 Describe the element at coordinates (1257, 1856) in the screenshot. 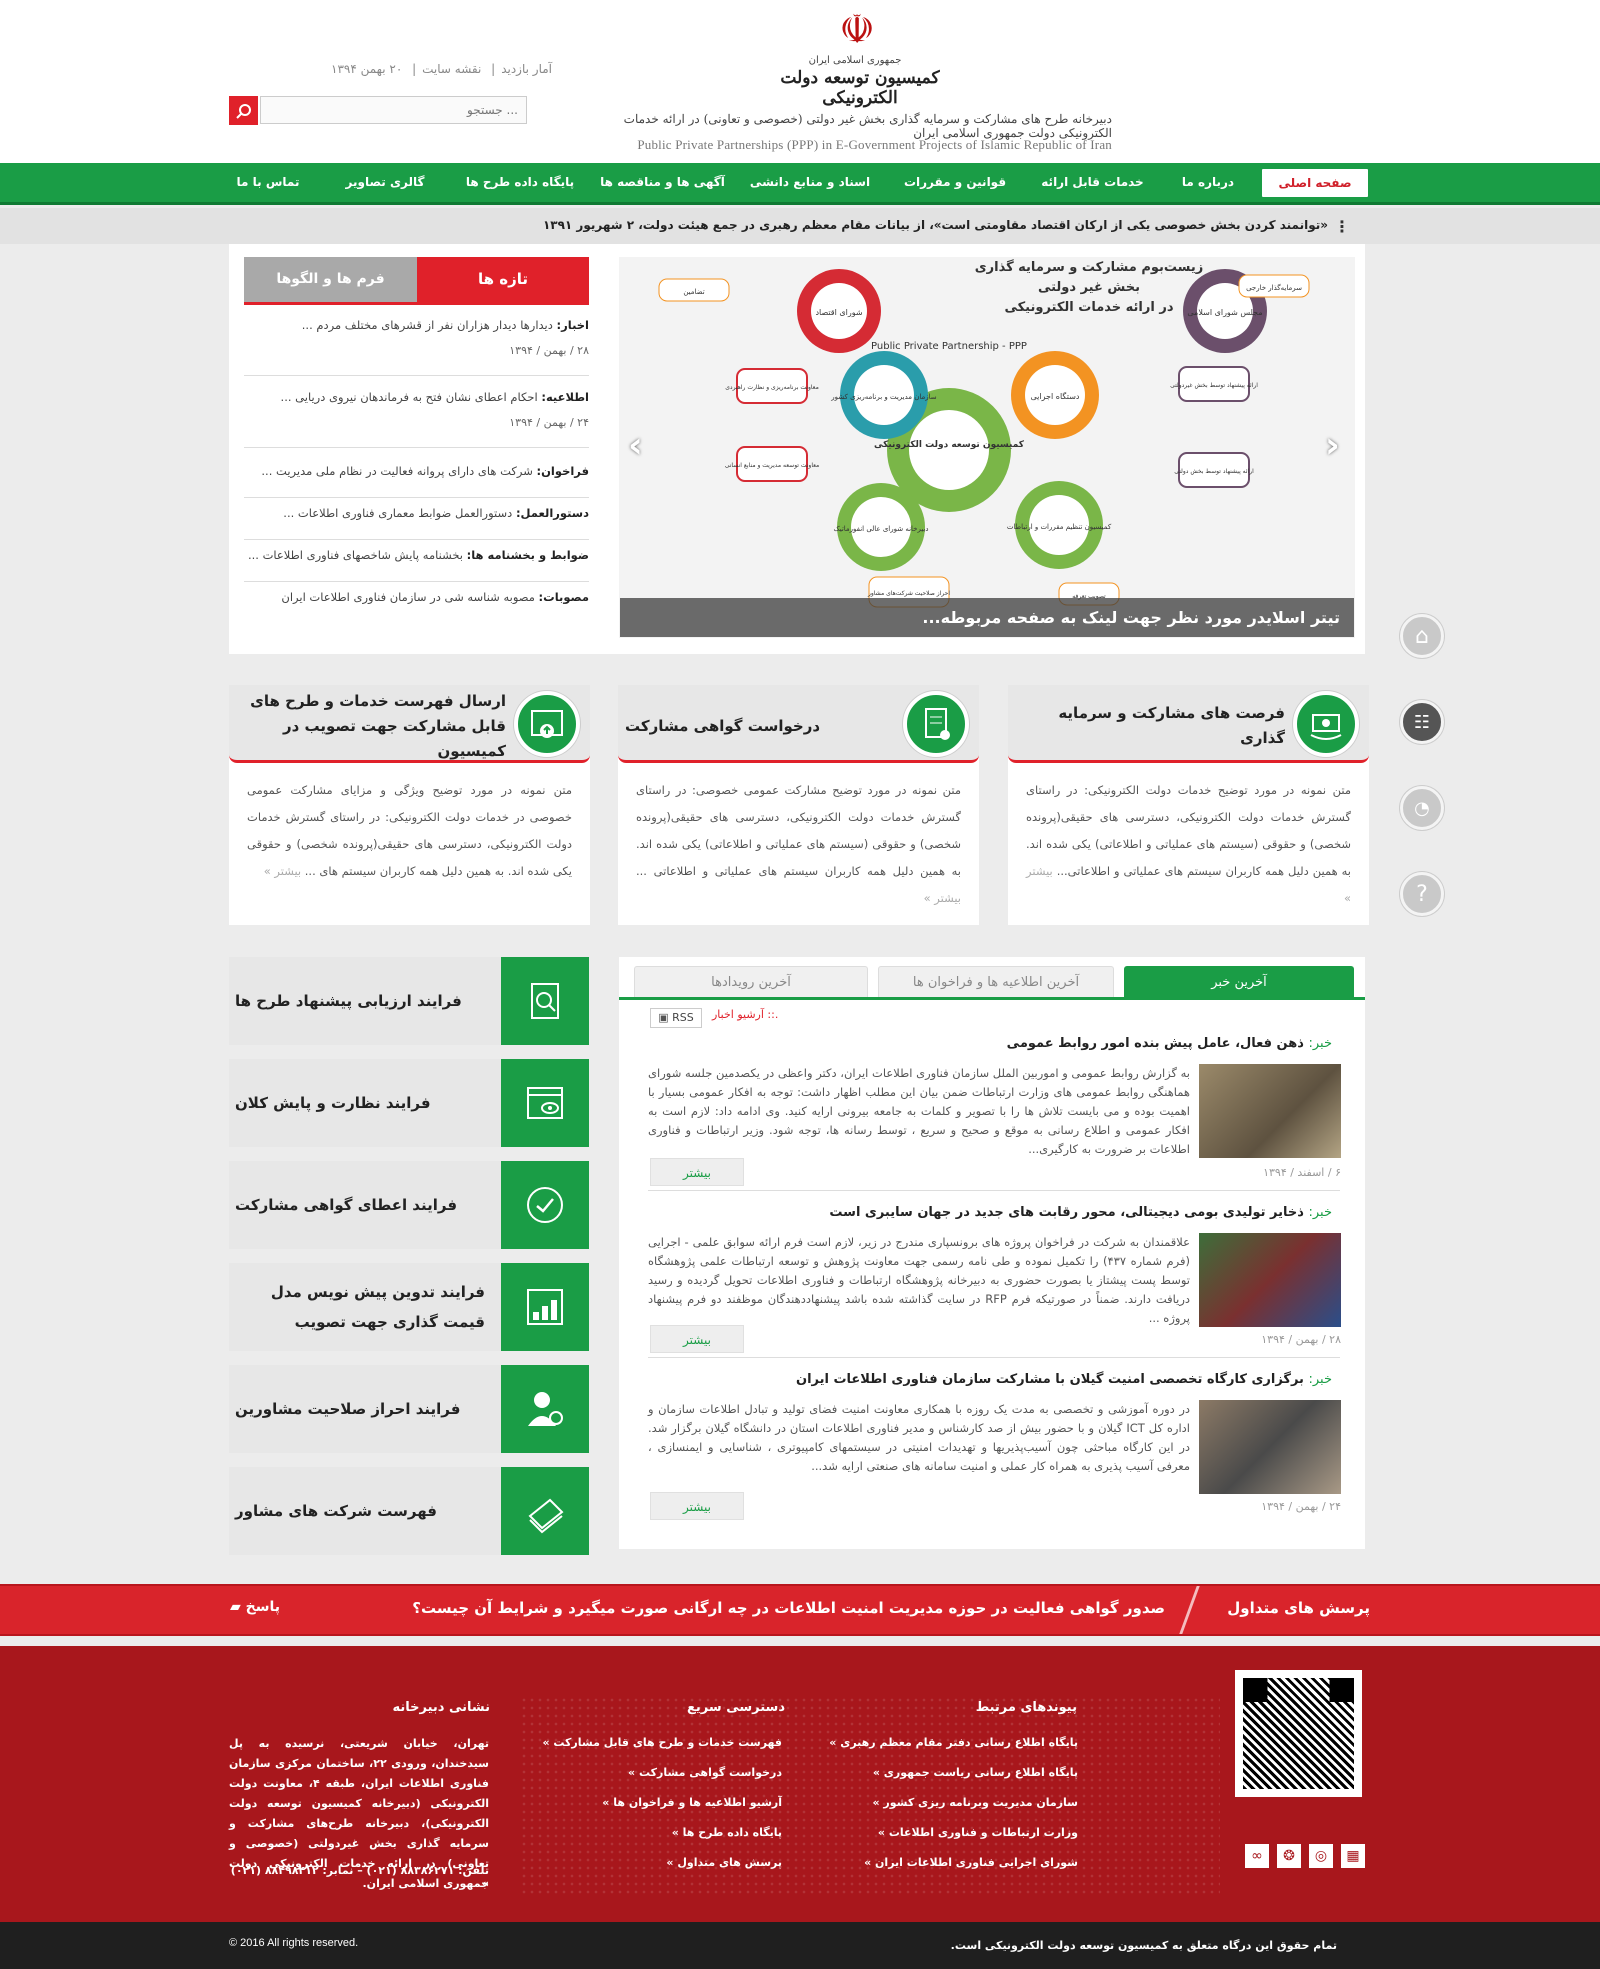

I see `aparat-icon: ∞` at that location.